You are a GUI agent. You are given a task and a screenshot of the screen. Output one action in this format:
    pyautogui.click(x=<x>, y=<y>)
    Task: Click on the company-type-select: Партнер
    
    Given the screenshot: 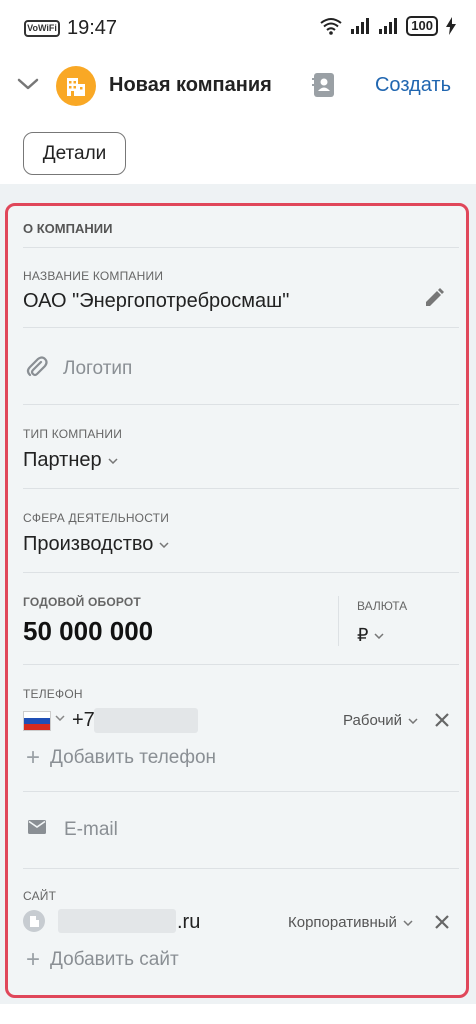 What is the action you would take?
    pyautogui.click(x=70, y=460)
    